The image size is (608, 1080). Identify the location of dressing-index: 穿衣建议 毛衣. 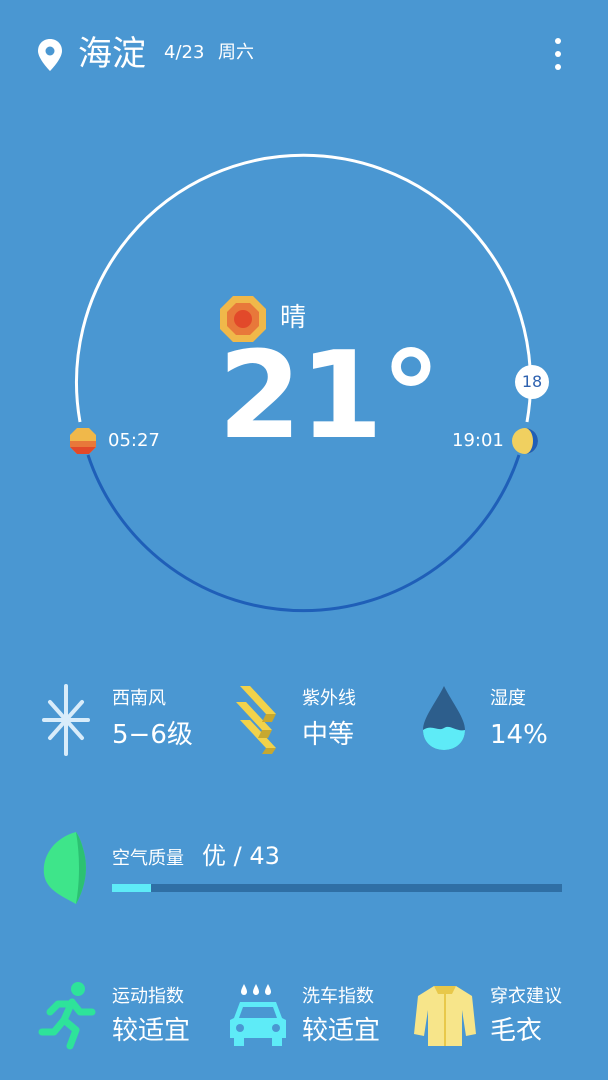
(502, 1020).